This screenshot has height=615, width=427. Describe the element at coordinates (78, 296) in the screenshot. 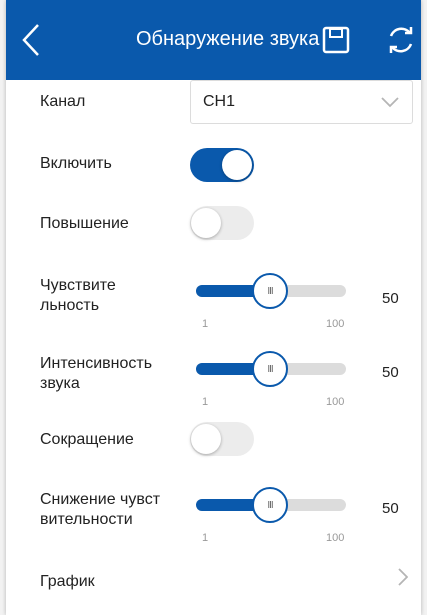

I see `sensitivity-label: Чувствите льность` at that location.